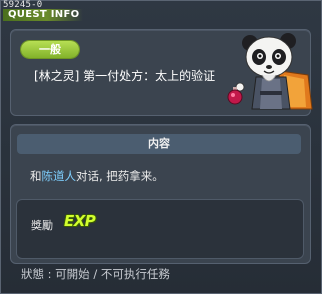 The height and width of the screenshot is (294, 322). I want to click on quest-status: 狀態 : 可開始 / 不可执行任務, so click(95, 274).